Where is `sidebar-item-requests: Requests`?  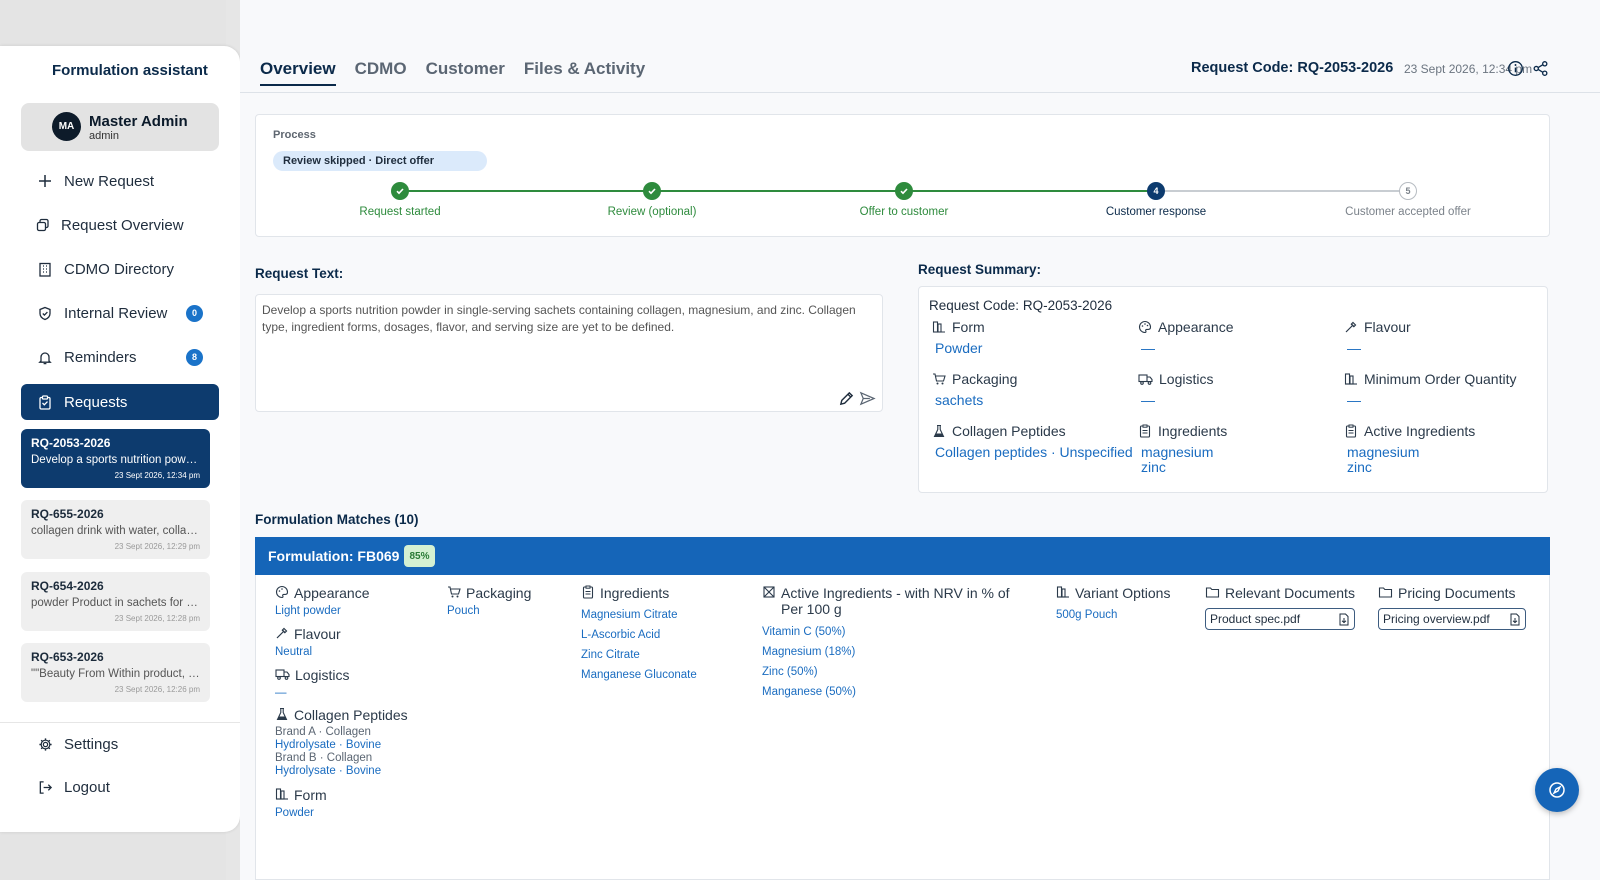
sidebar-item-requests: Requests is located at coordinates (120, 402).